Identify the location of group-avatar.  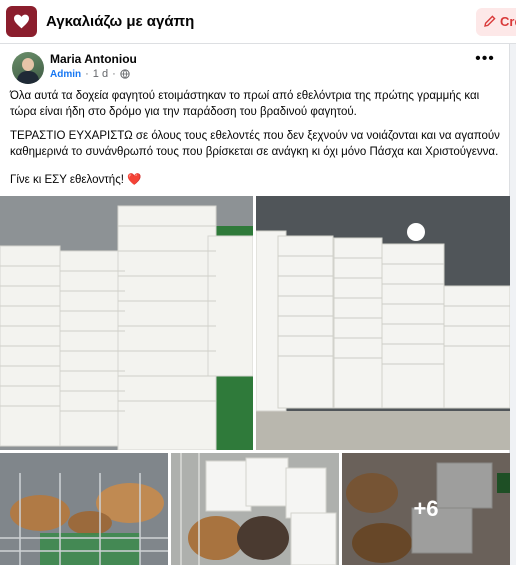
(21, 21).